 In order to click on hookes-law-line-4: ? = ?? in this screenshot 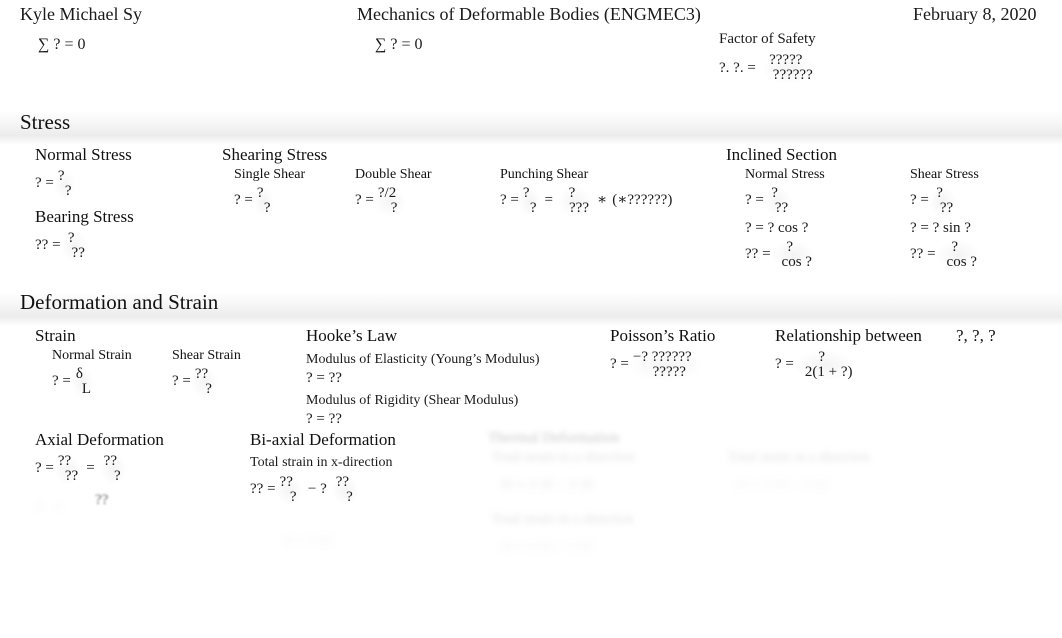, I will do `click(324, 419)`.